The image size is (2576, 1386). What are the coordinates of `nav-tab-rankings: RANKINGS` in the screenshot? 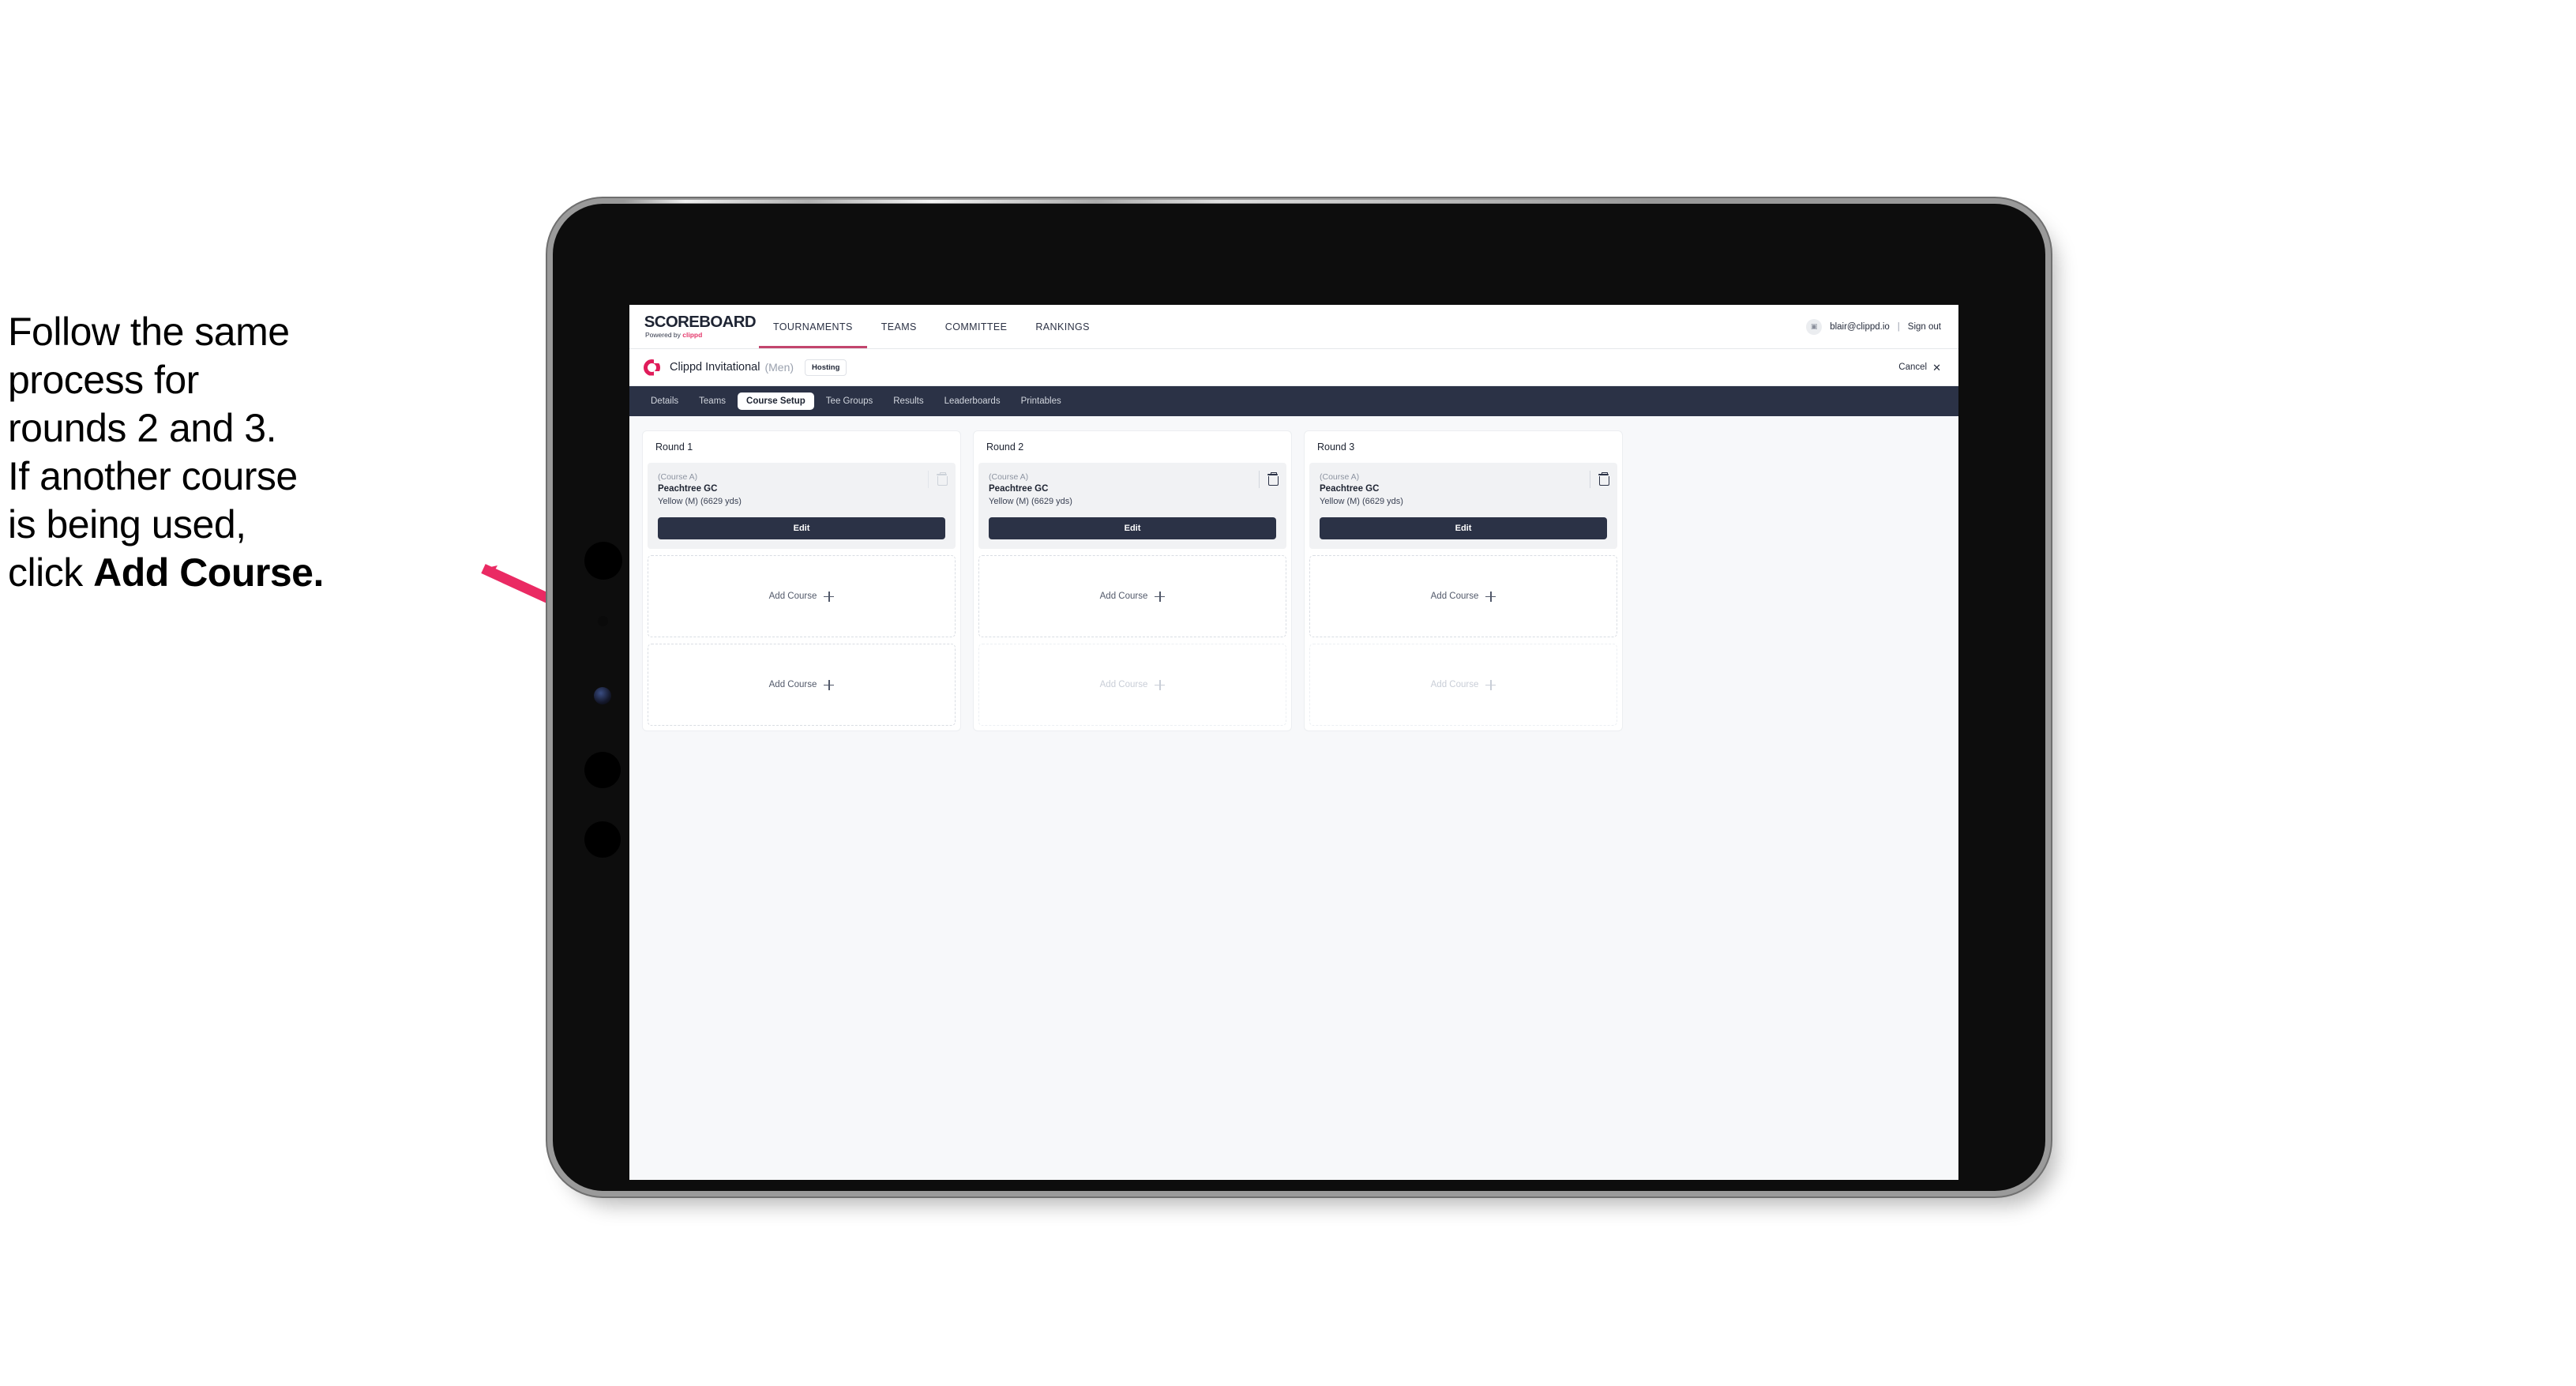 It's located at (1062, 326).